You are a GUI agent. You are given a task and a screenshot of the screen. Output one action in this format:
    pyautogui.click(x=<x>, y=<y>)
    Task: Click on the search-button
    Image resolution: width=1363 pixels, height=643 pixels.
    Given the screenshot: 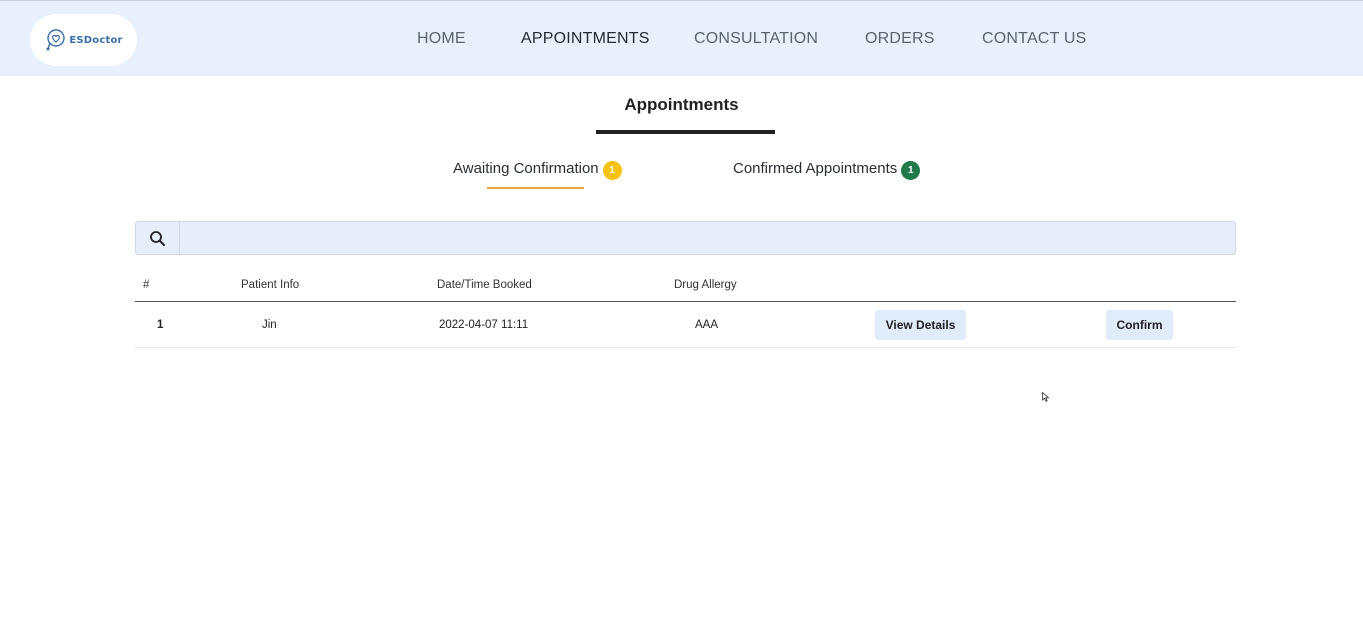 What is the action you would take?
    pyautogui.click(x=158, y=238)
    